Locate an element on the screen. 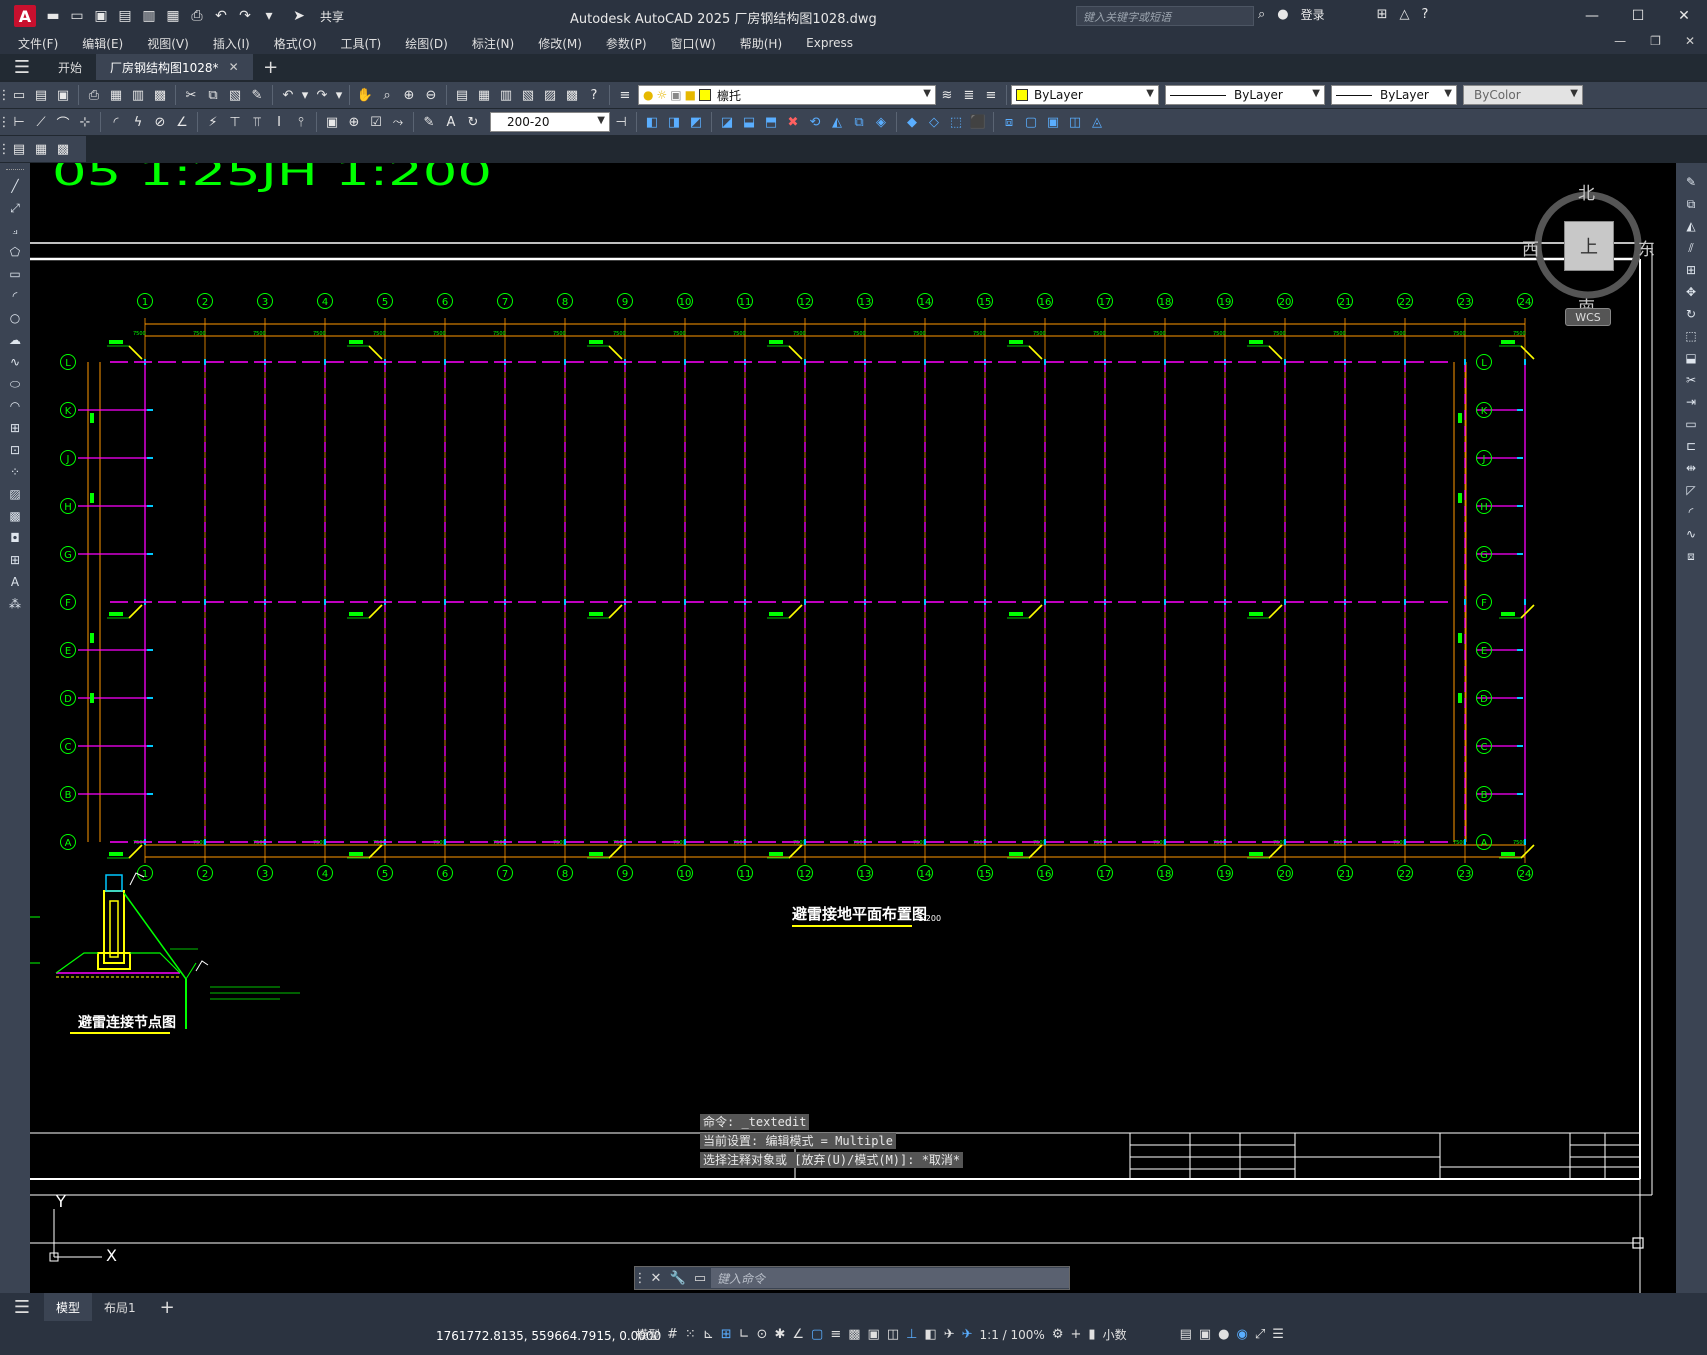  layer-properties-icon: ≡ is located at coordinates (625, 95).